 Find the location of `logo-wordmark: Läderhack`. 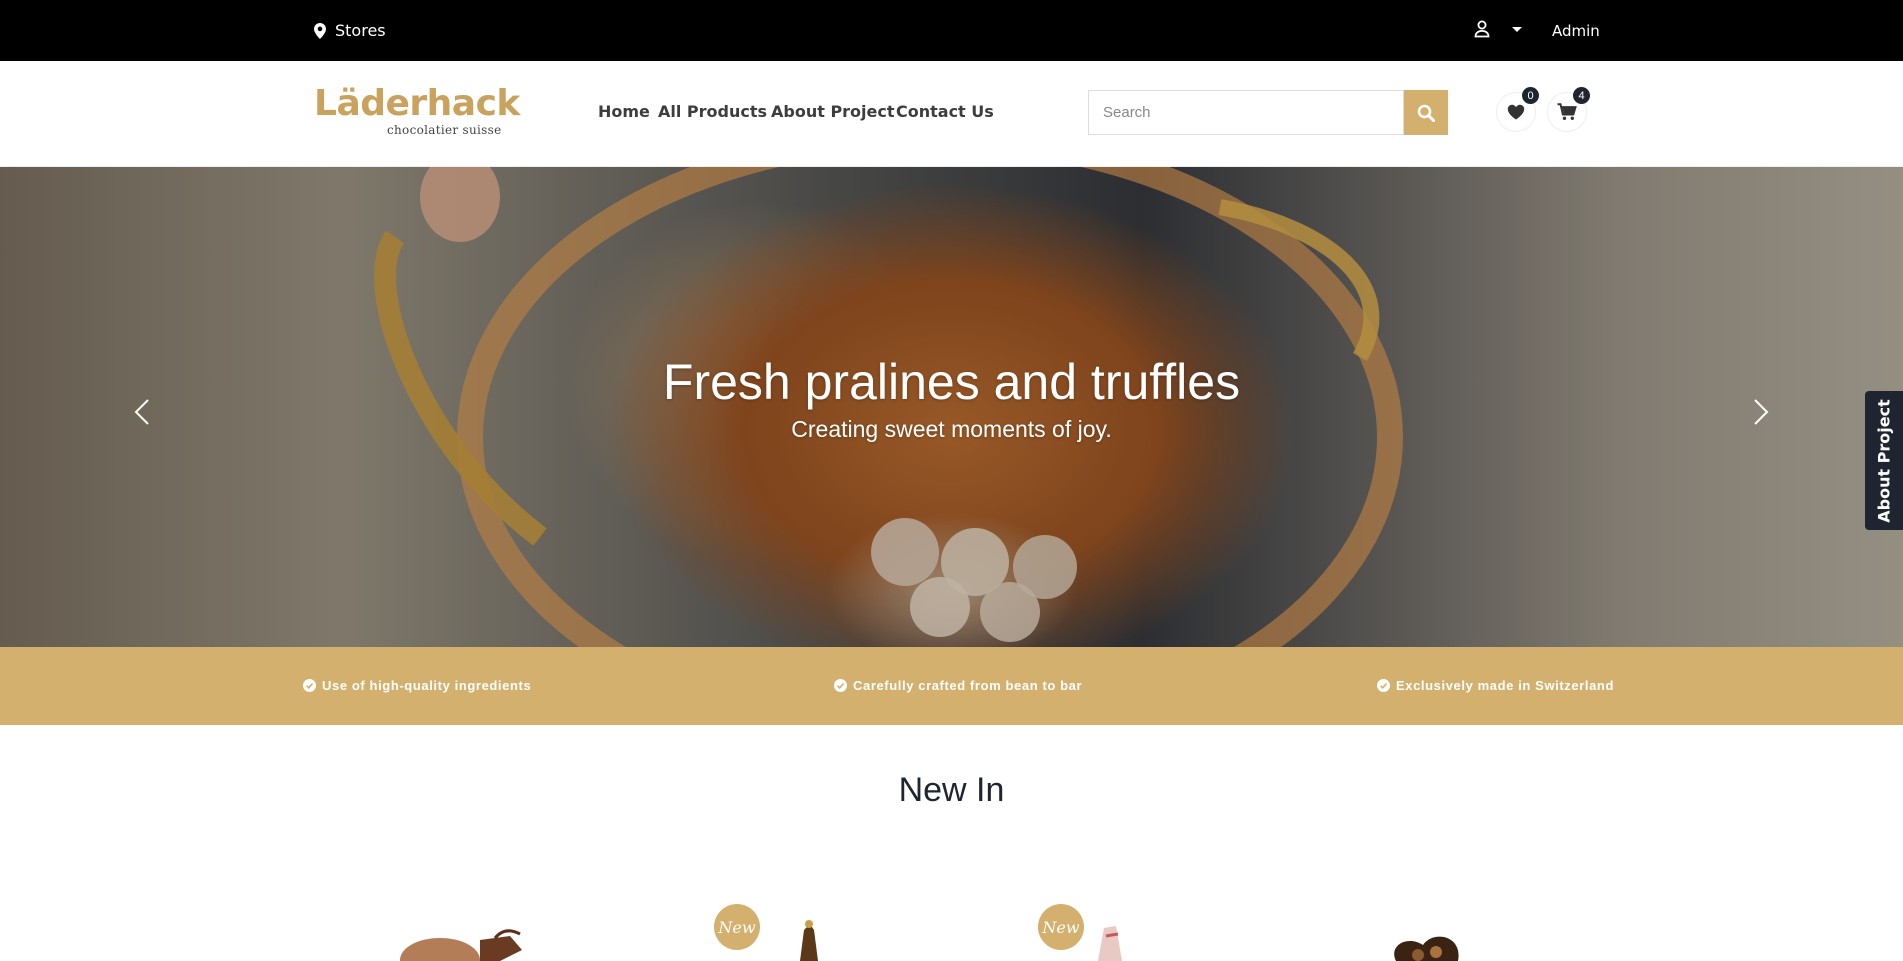

logo-wordmark: Läderhack is located at coordinates (417, 103).